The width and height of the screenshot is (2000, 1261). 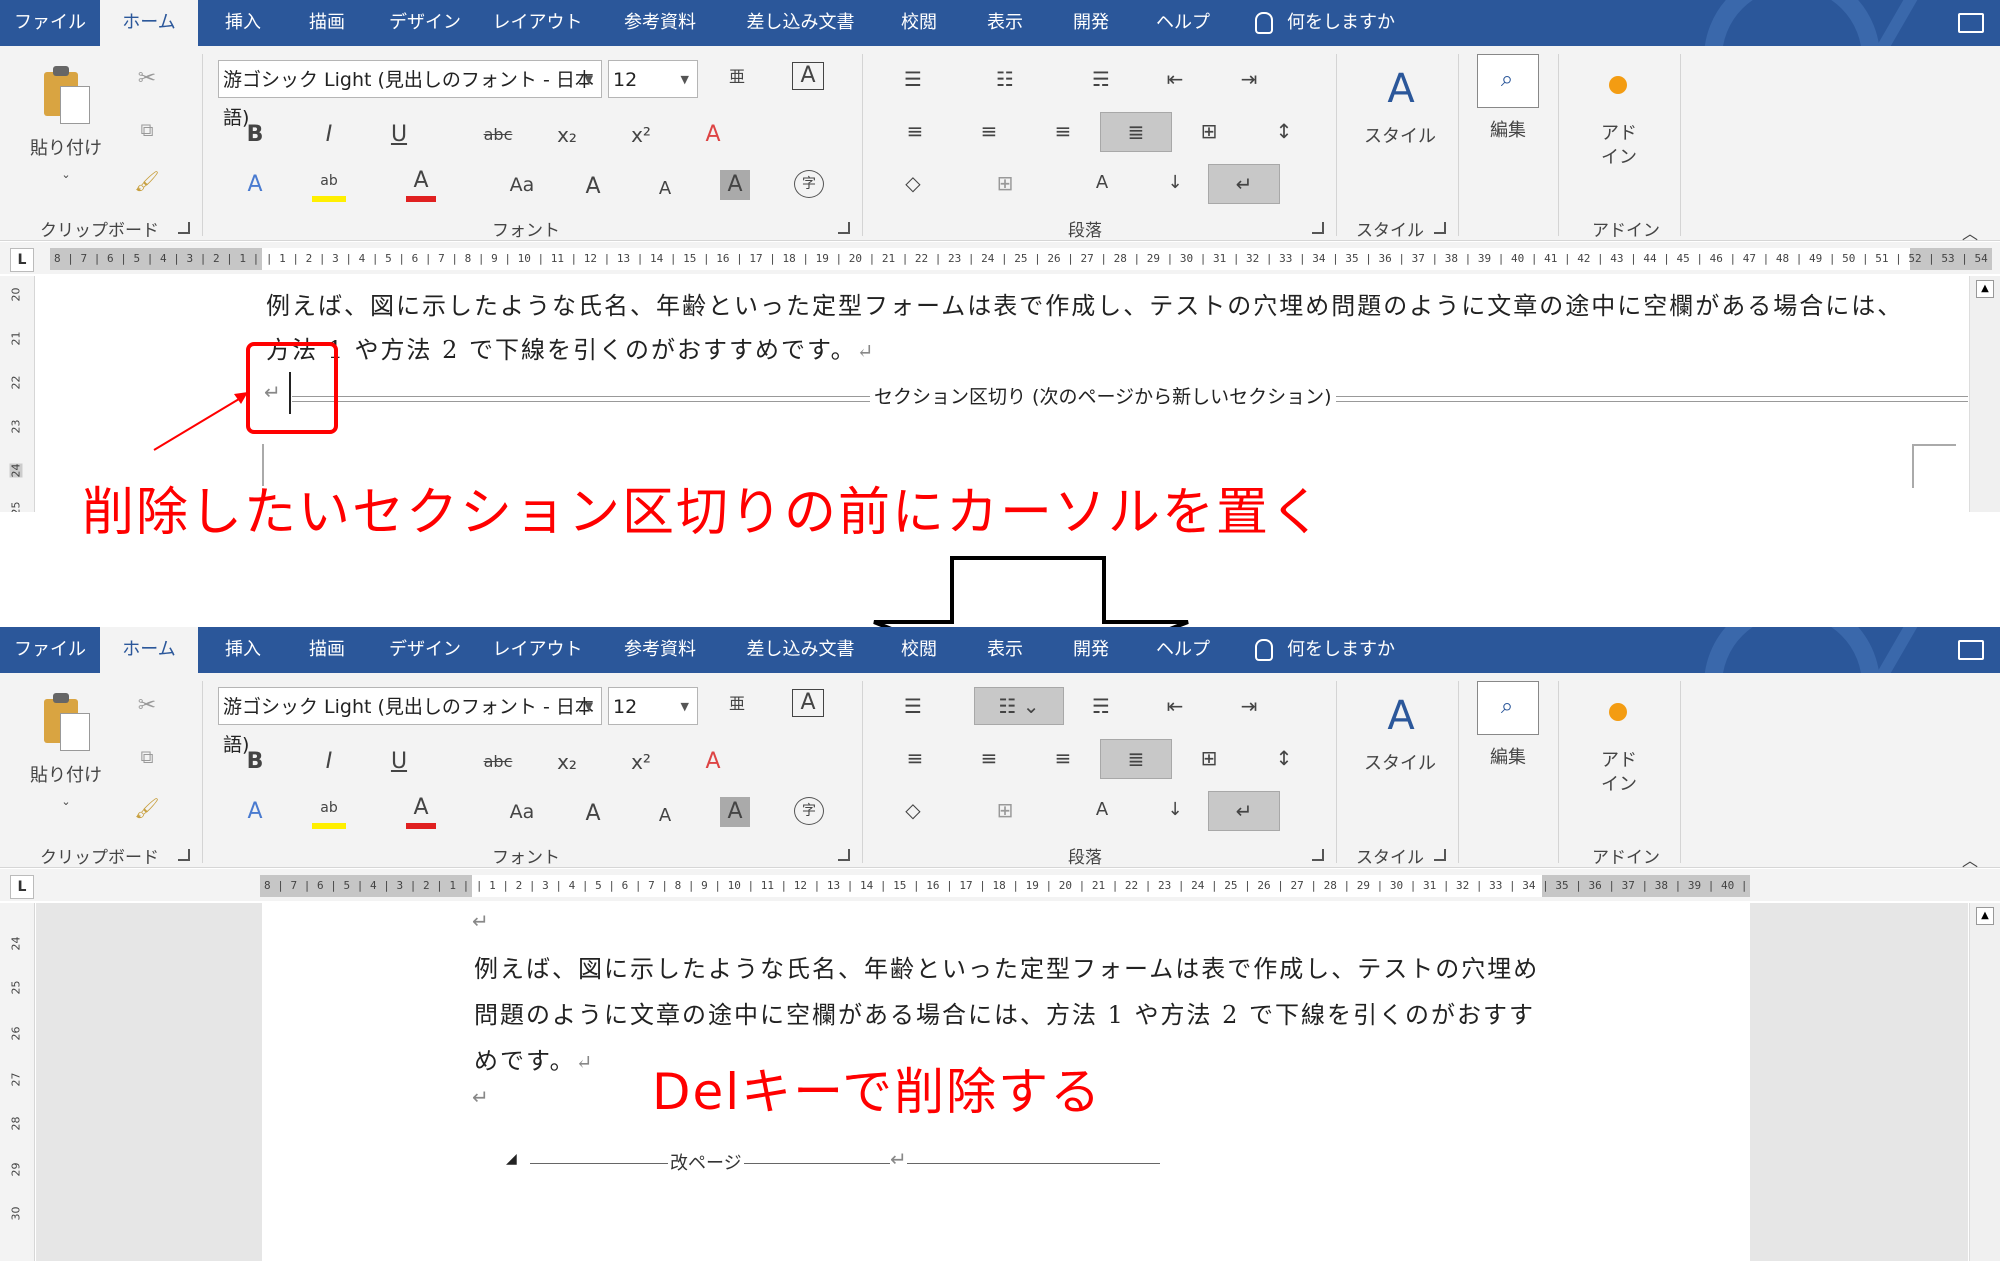 I want to click on line-spacing-icon: ↕, so click(x=1284, y=131).